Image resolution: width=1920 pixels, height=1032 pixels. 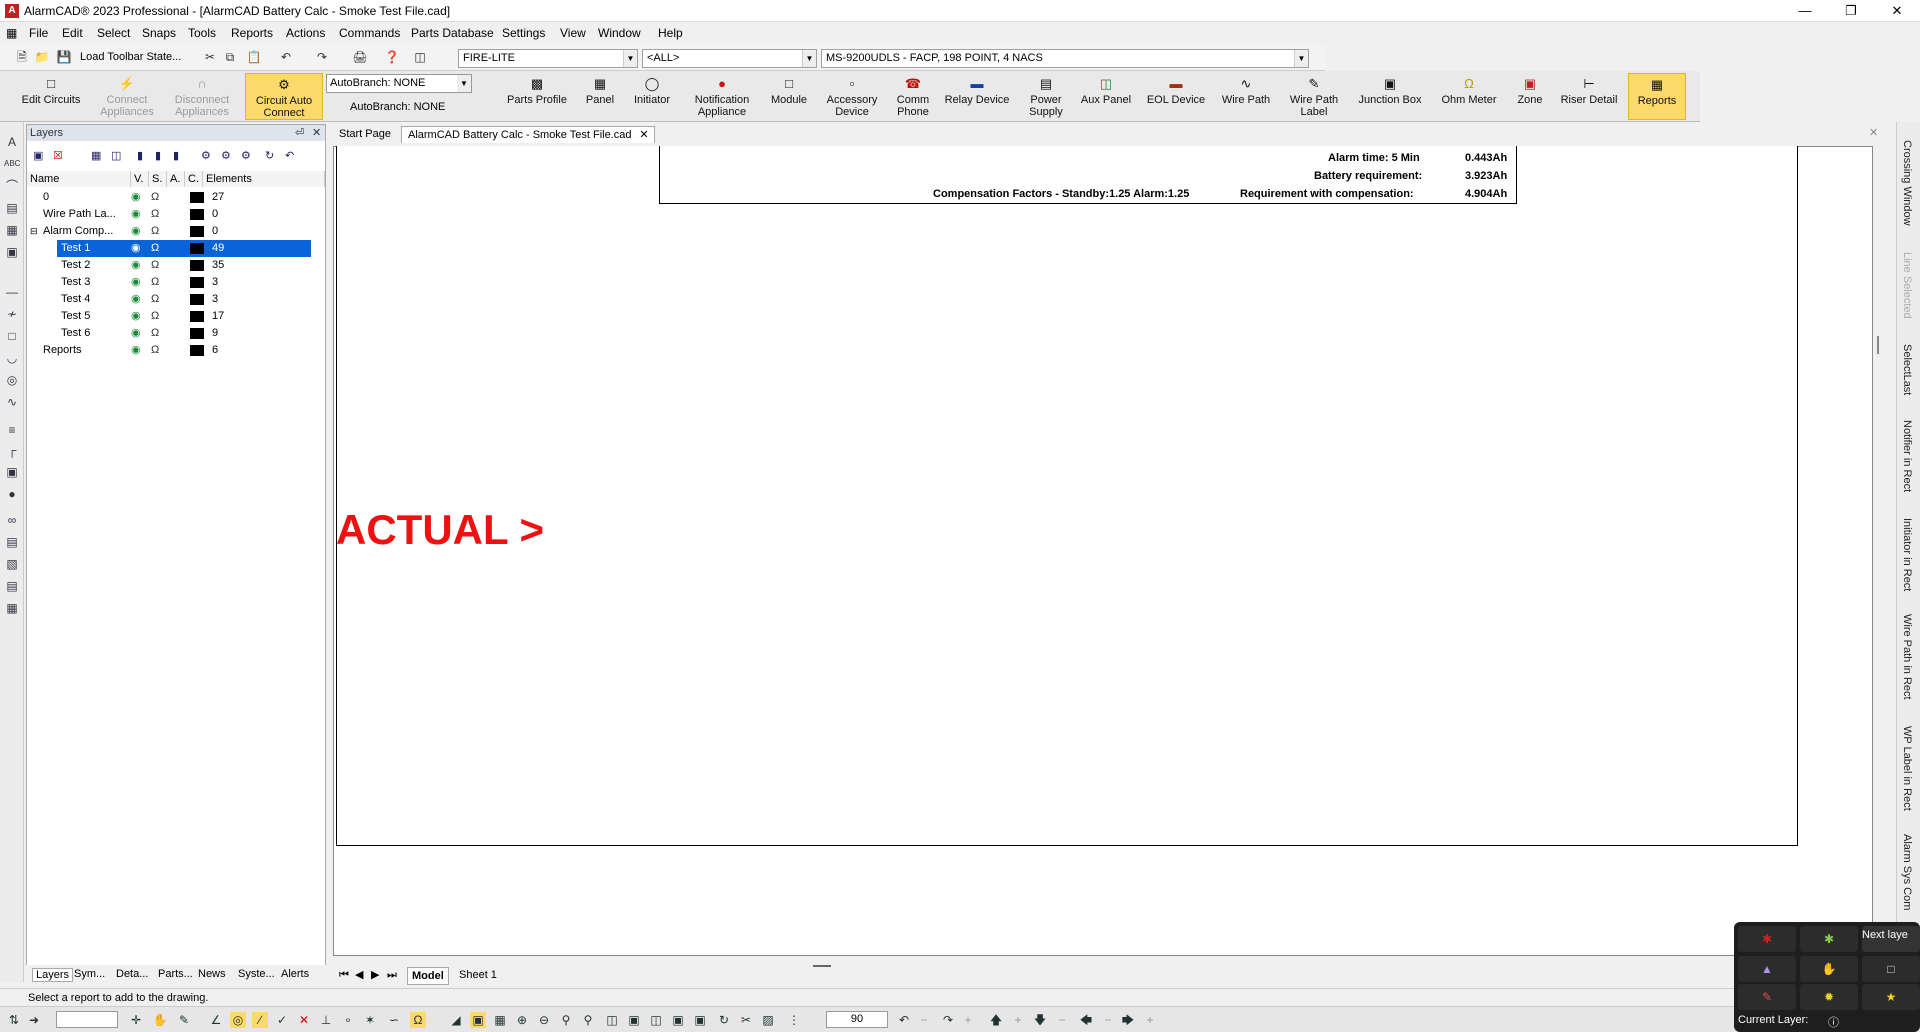 What do you see at coordinates (500, 1020) in the screenshot?
I see `zoom-all-icon: ▦` at bounding box center [500, 1020].